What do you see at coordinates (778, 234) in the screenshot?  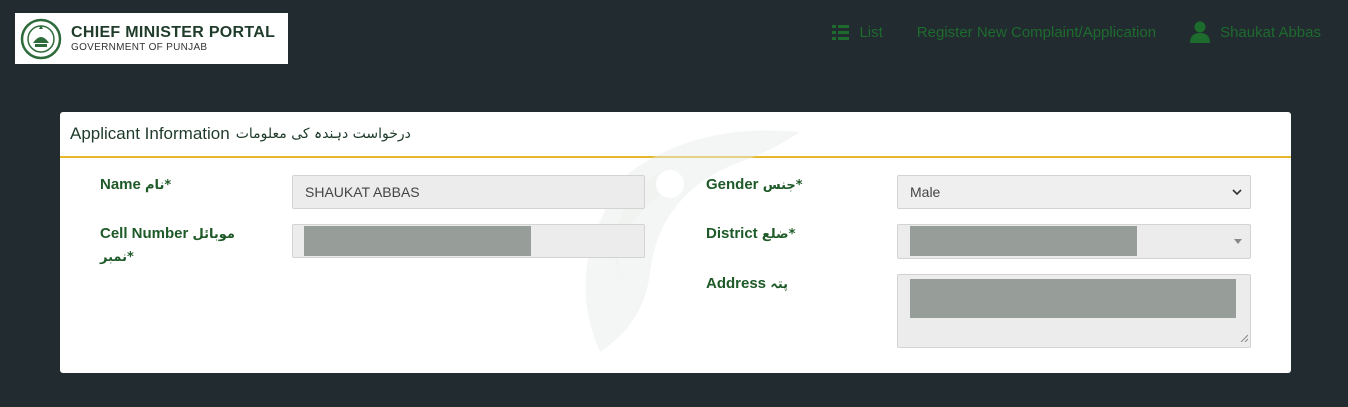 I see `district-label-urdu: ضلع*` at bounding box center [778, 234].